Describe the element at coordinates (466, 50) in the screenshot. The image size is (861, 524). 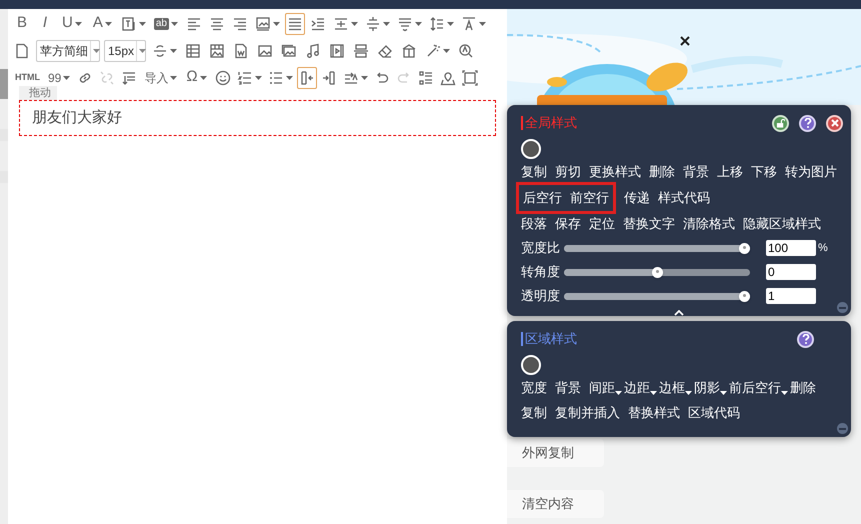
I see `zoom-icon` at that location.